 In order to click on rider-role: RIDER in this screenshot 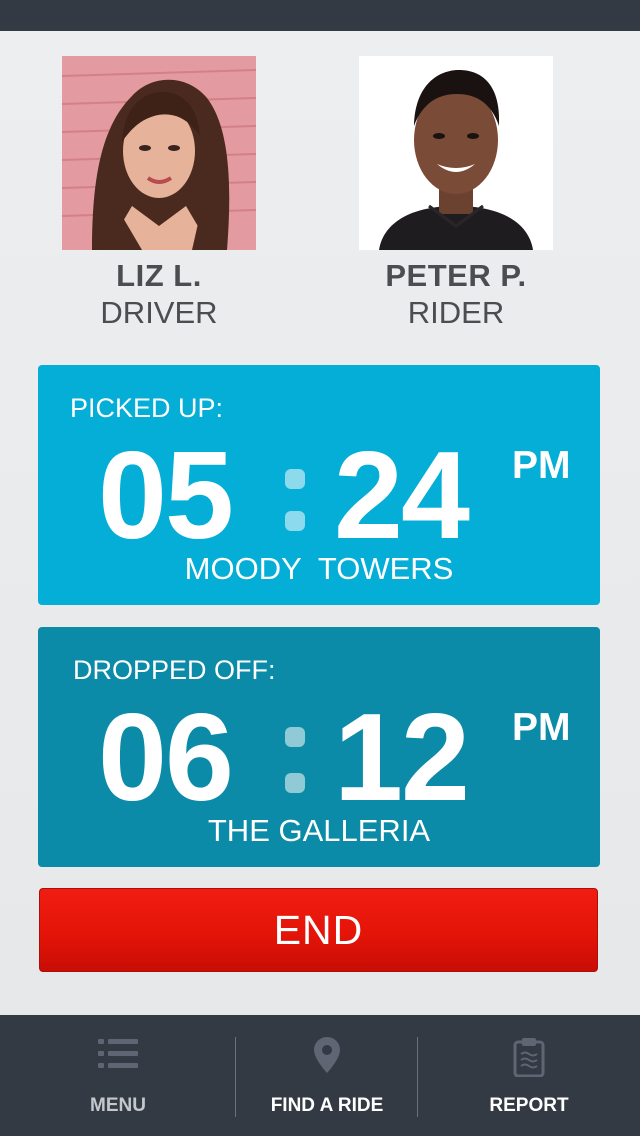, I will do `click(456, 312)`.